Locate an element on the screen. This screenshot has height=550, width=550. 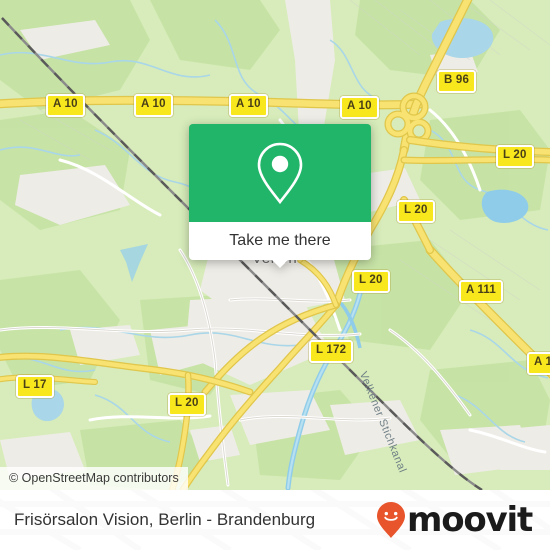
road-shield-l20-4: L 20 is located at coordinates (187, 404).